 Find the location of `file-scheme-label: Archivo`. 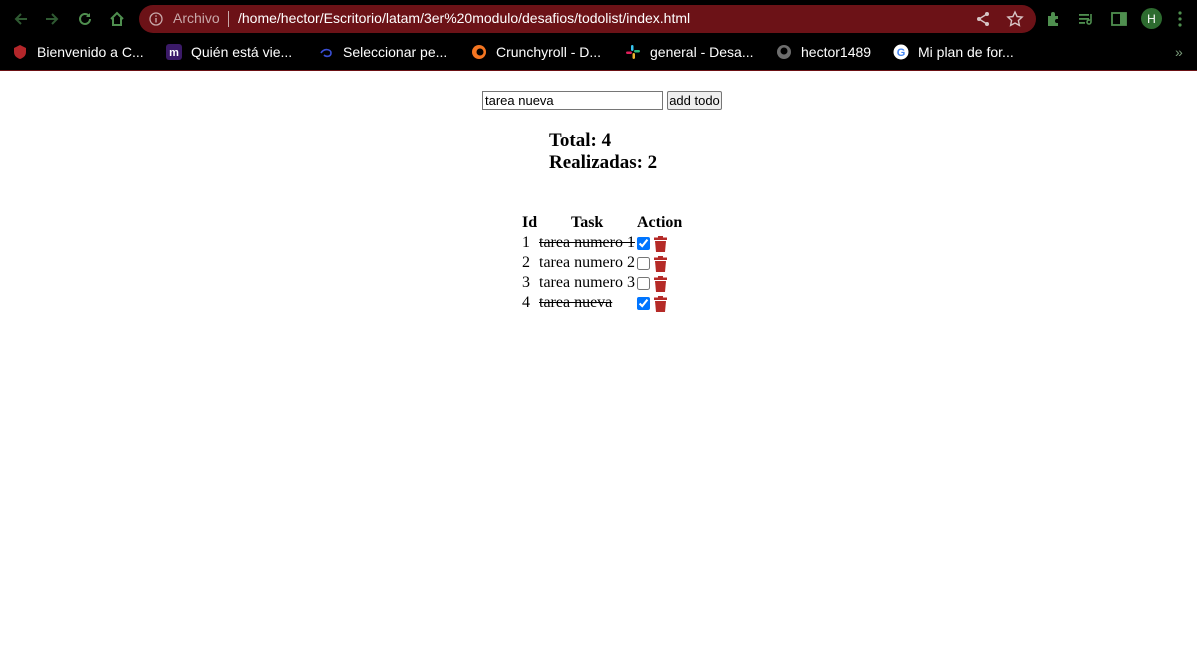

file-scheme-label: Archivo is located at coordinates (196, 18).